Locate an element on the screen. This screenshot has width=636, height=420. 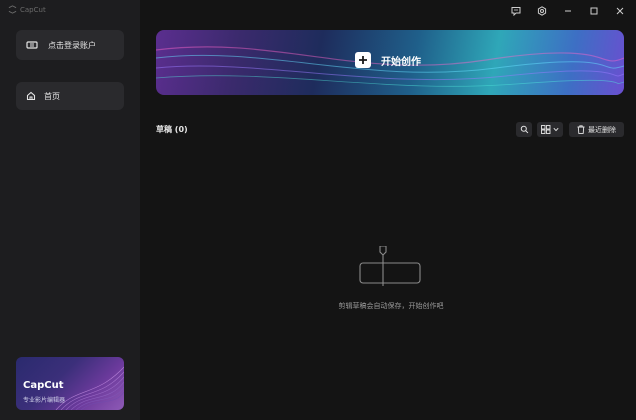
grid-view-icon is located at coordinates (546, 129).